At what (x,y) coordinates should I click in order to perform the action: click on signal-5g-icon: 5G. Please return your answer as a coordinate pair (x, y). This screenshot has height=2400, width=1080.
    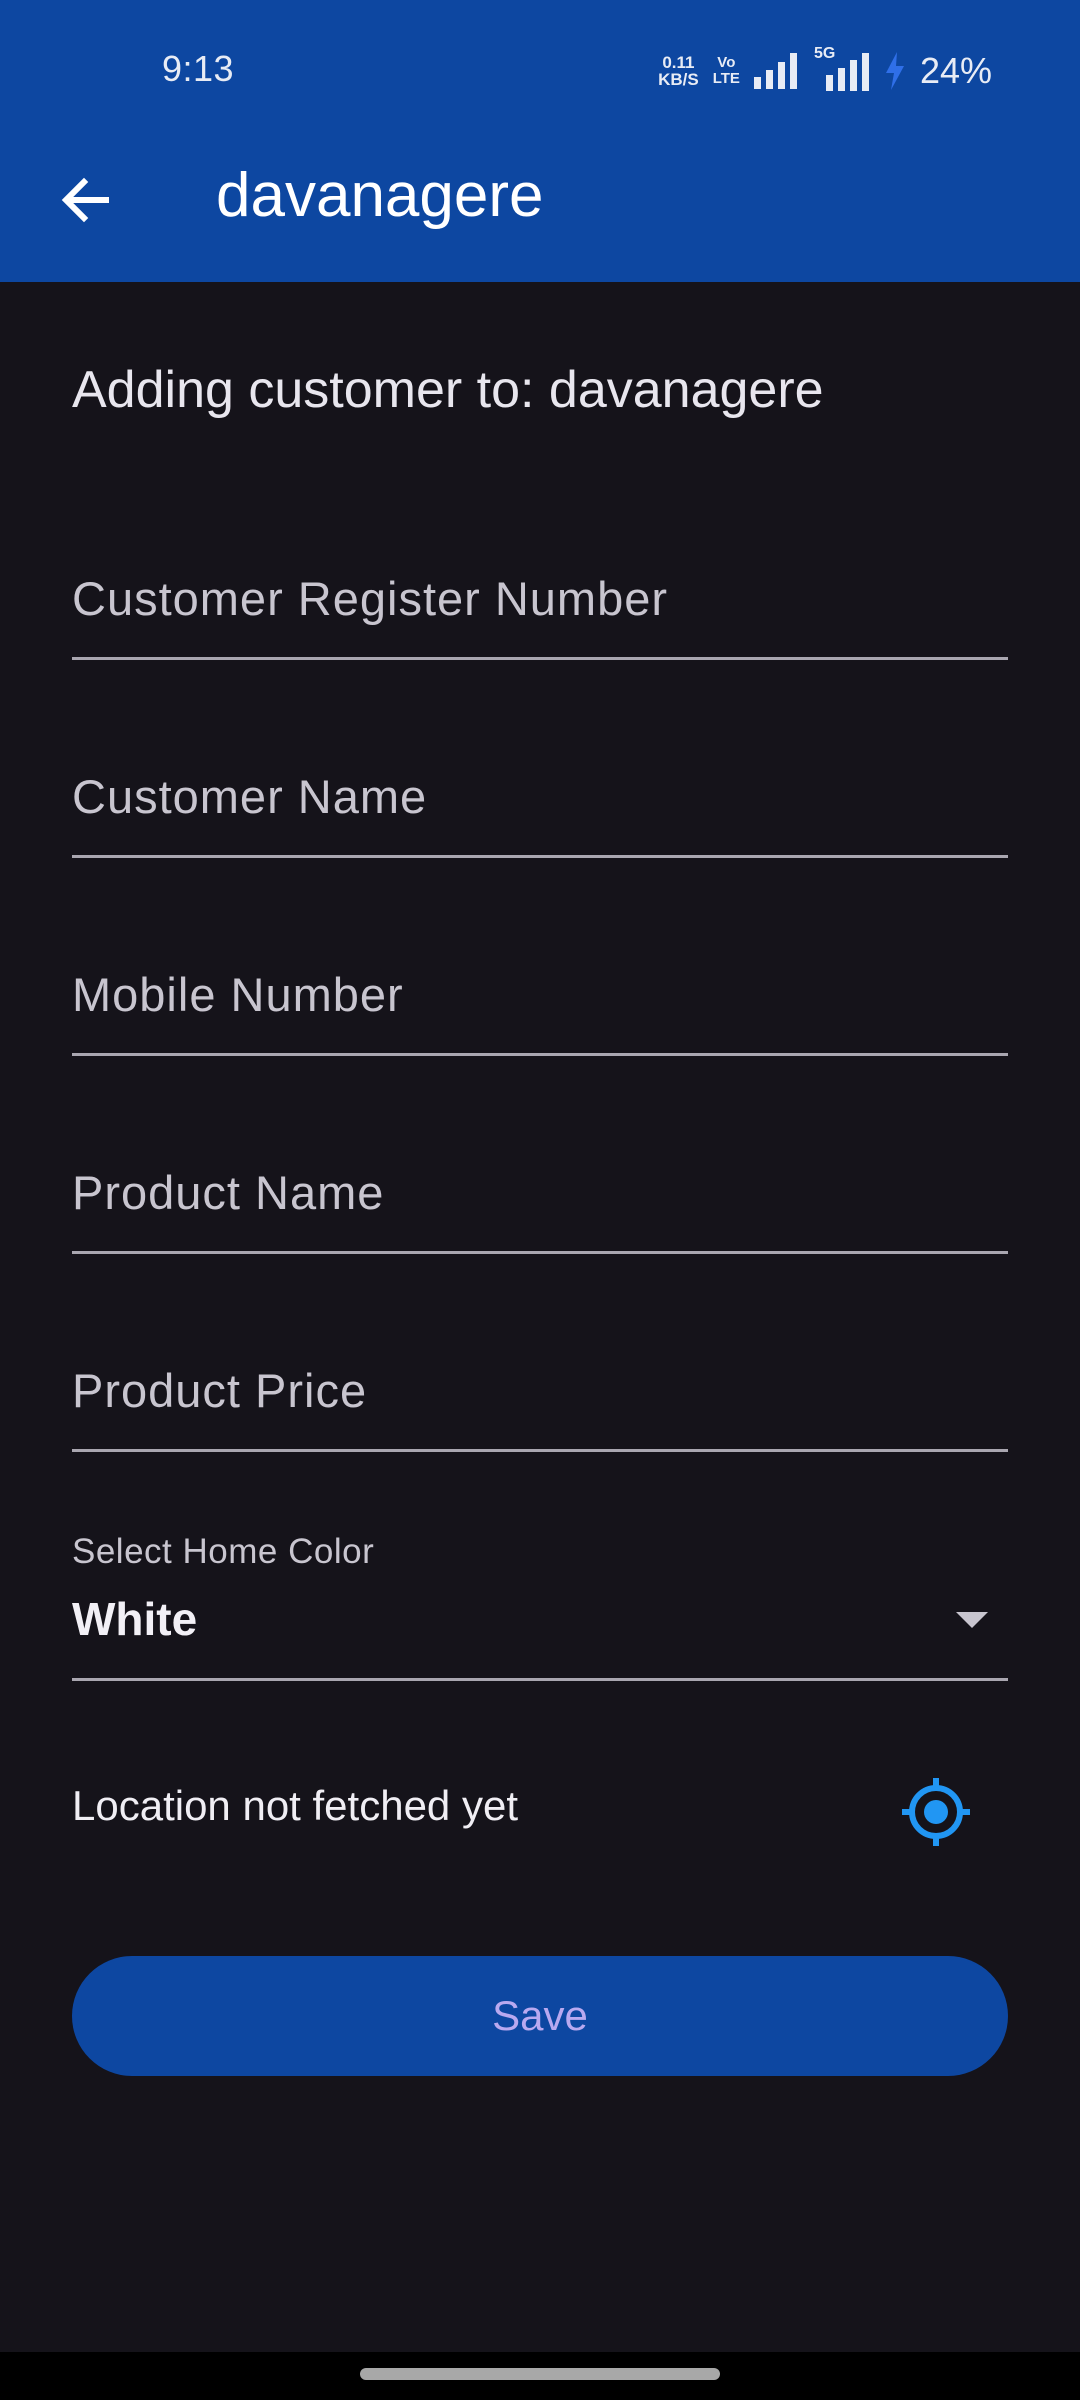
    Looking at the image, I should click on (841, 68).